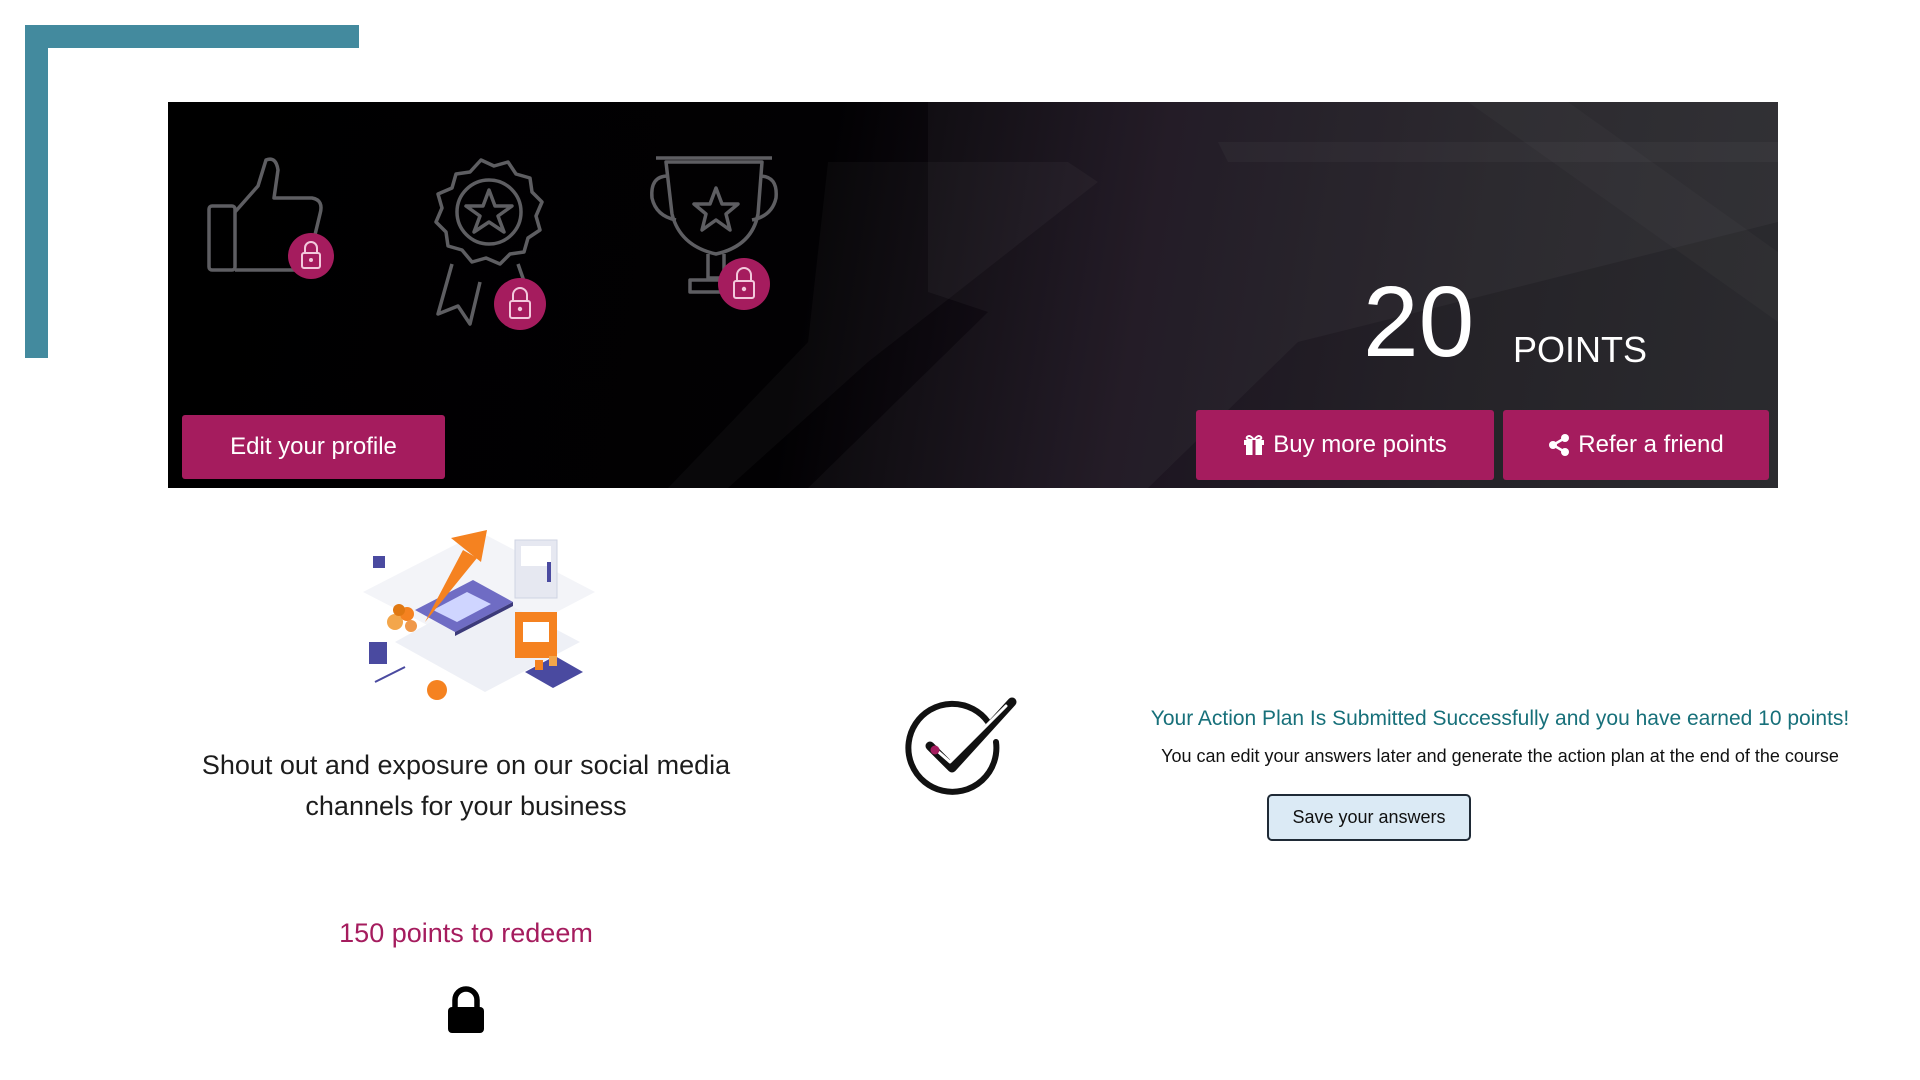 This screenshot has width=1920, height=1080. I want to click on edit-profile-button: Edit your profile, so click(313, 447).